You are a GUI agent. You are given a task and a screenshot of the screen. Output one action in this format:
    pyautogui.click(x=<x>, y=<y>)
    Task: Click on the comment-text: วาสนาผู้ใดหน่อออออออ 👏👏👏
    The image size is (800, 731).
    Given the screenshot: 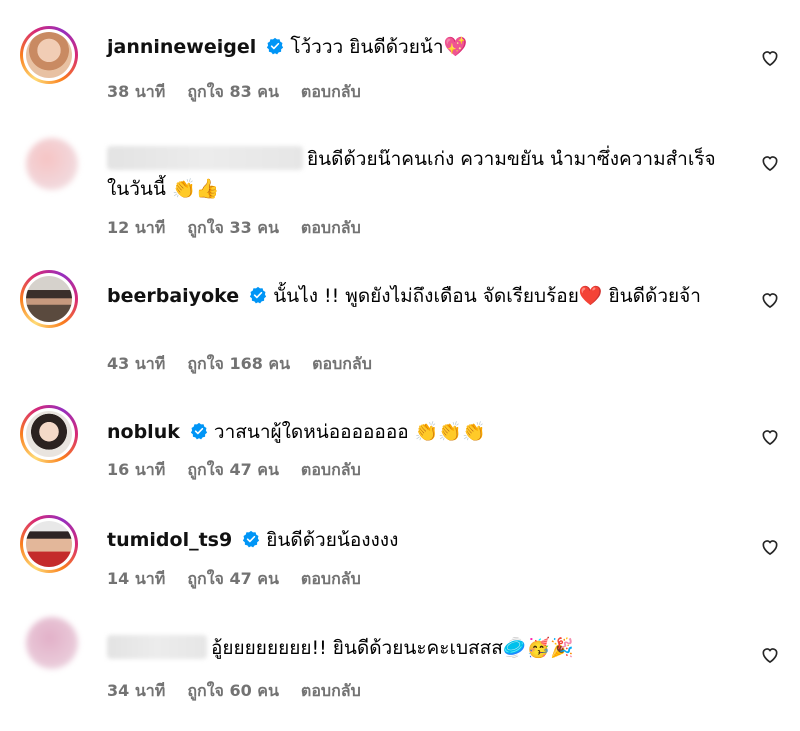 What is the action you would take?
    pyautogui.click(x=349, y=432)
    